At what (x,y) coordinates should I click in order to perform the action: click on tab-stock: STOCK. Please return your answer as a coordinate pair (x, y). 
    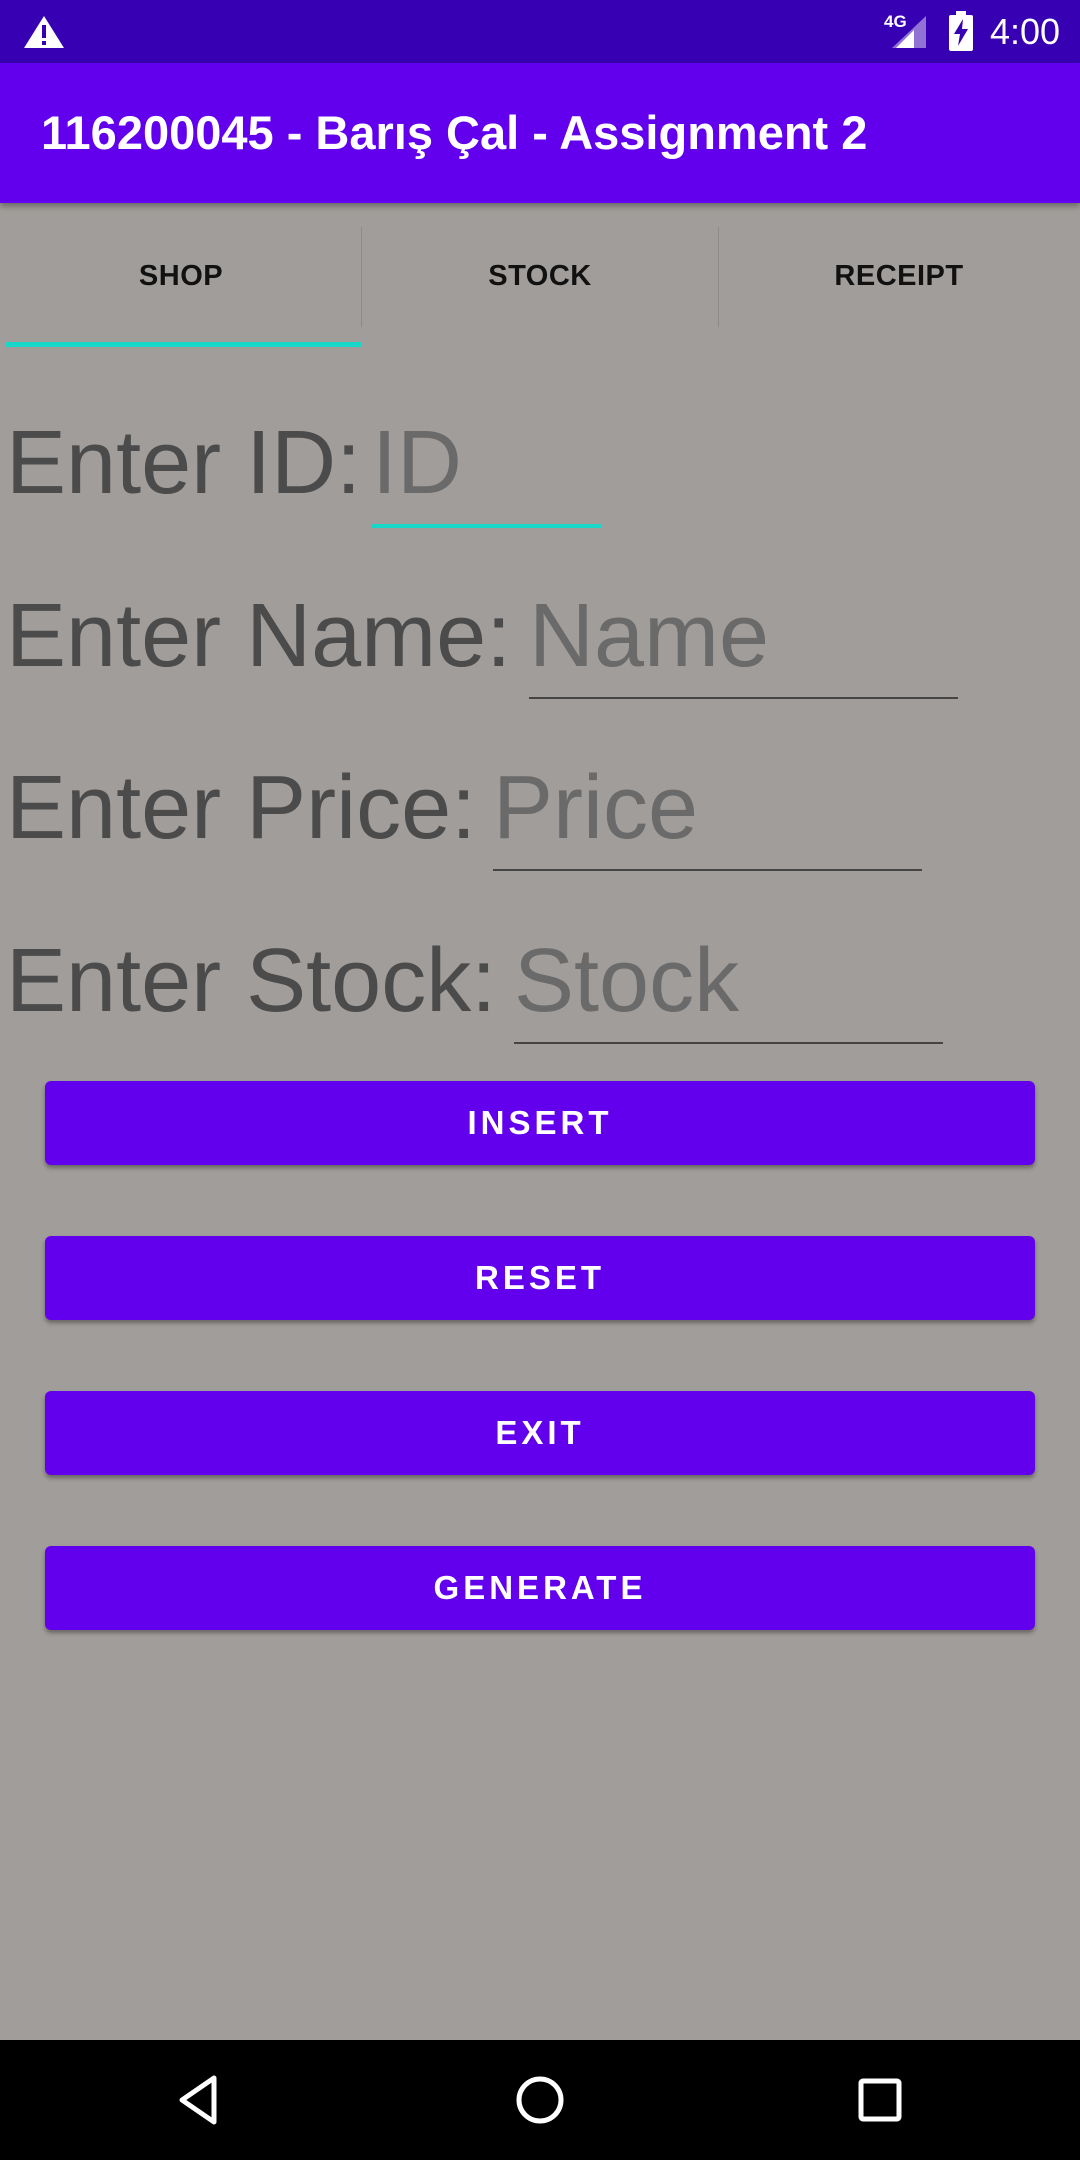
    Looking at the image, I should click on (540, 276).